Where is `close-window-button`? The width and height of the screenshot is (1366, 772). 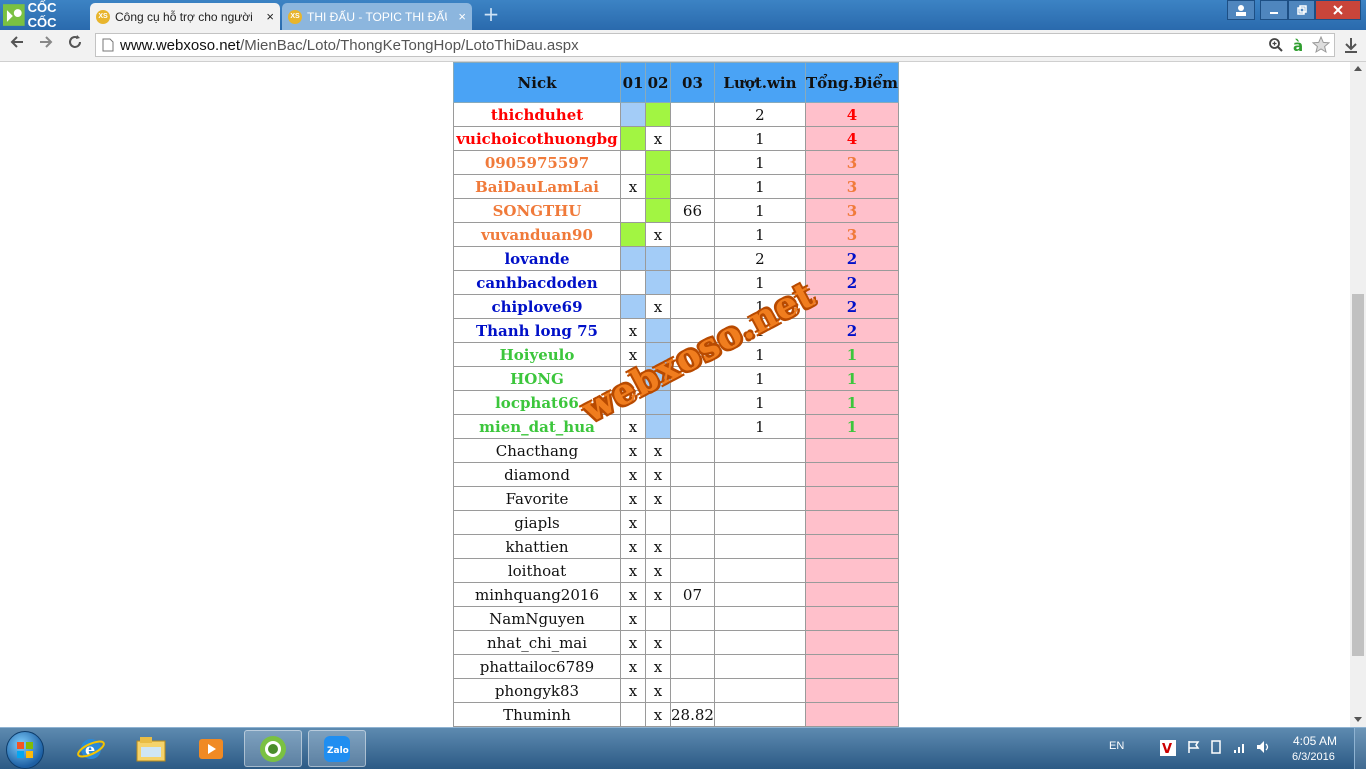
close-window-button is located at coordinates (1338, 10).